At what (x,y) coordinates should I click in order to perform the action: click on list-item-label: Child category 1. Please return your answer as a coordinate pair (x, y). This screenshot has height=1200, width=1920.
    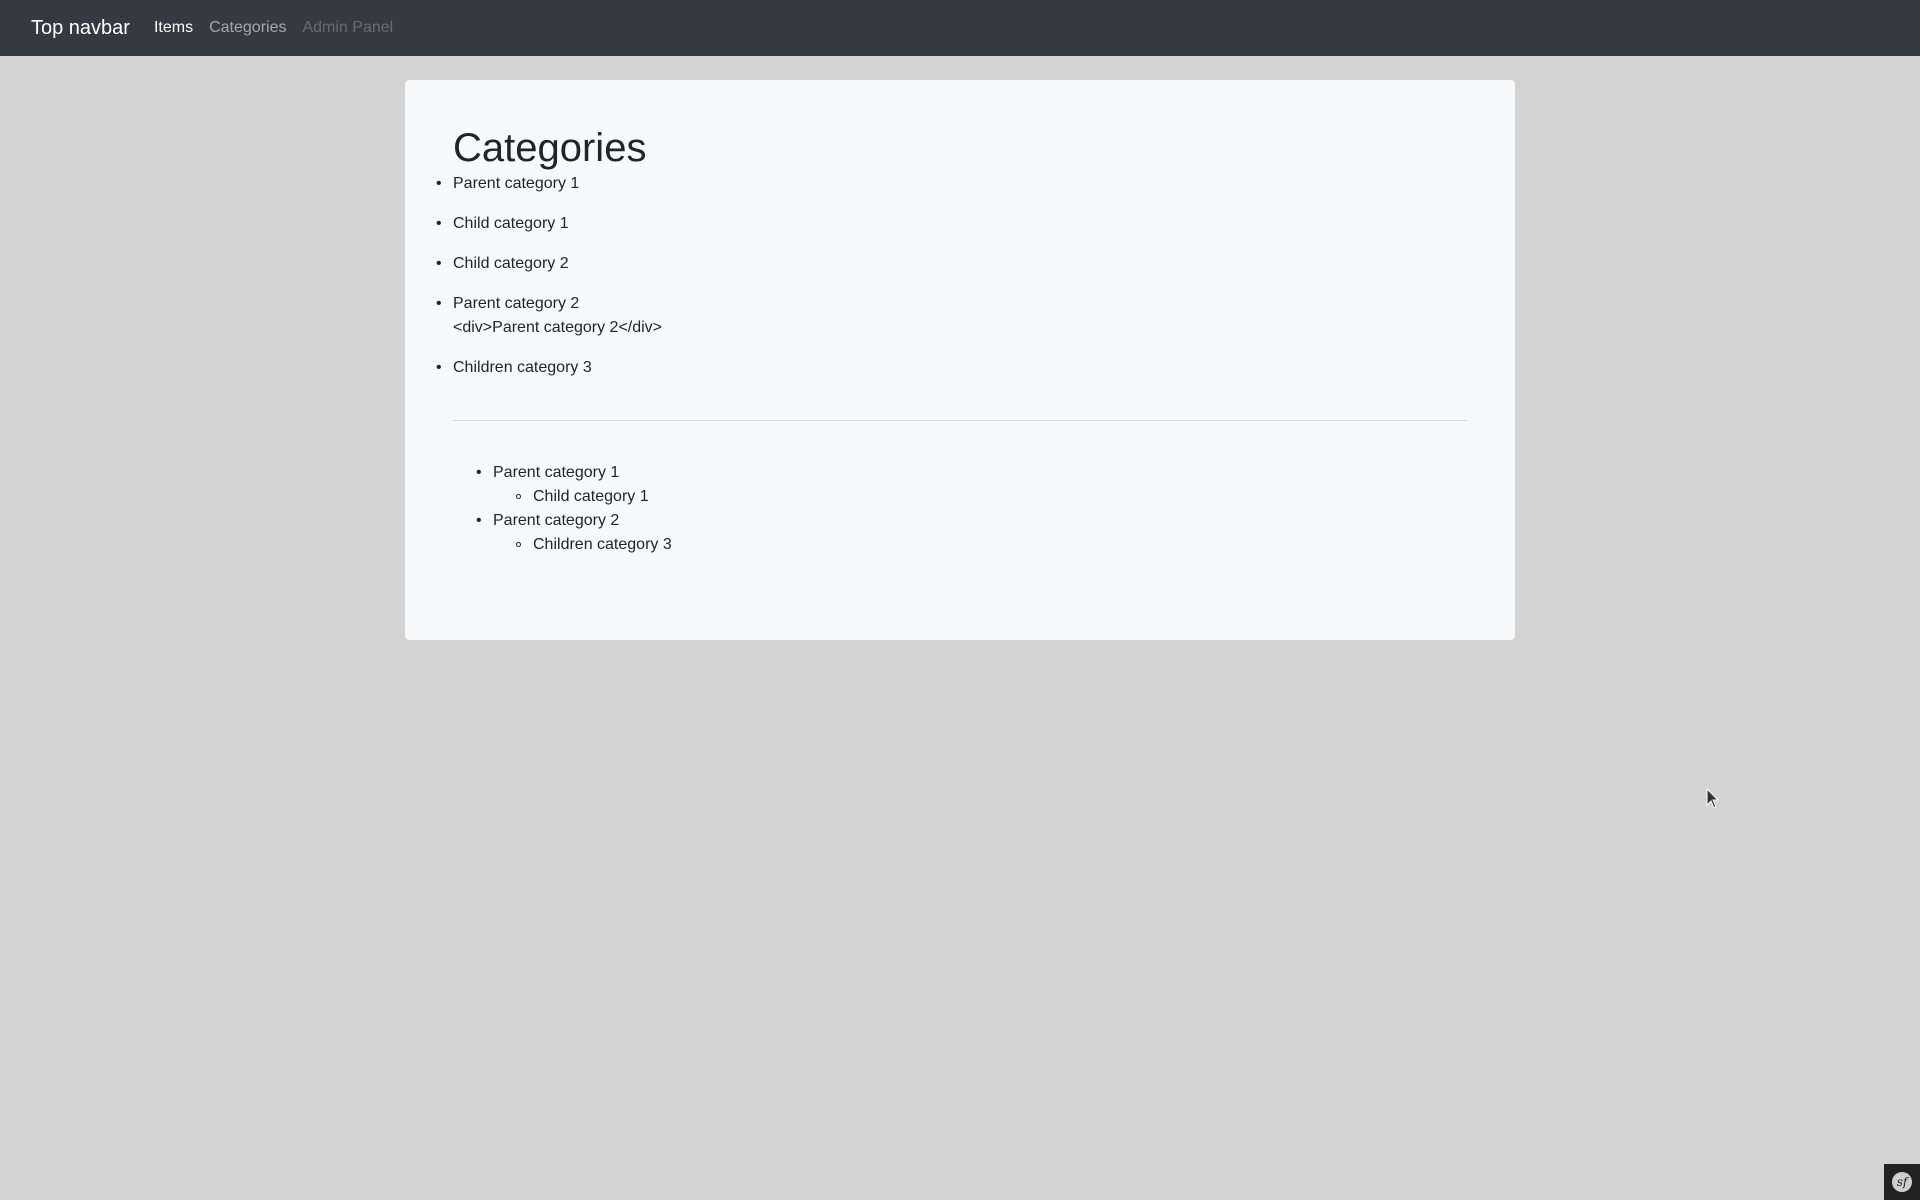
    Looking at the image, I should click on (511, 223).